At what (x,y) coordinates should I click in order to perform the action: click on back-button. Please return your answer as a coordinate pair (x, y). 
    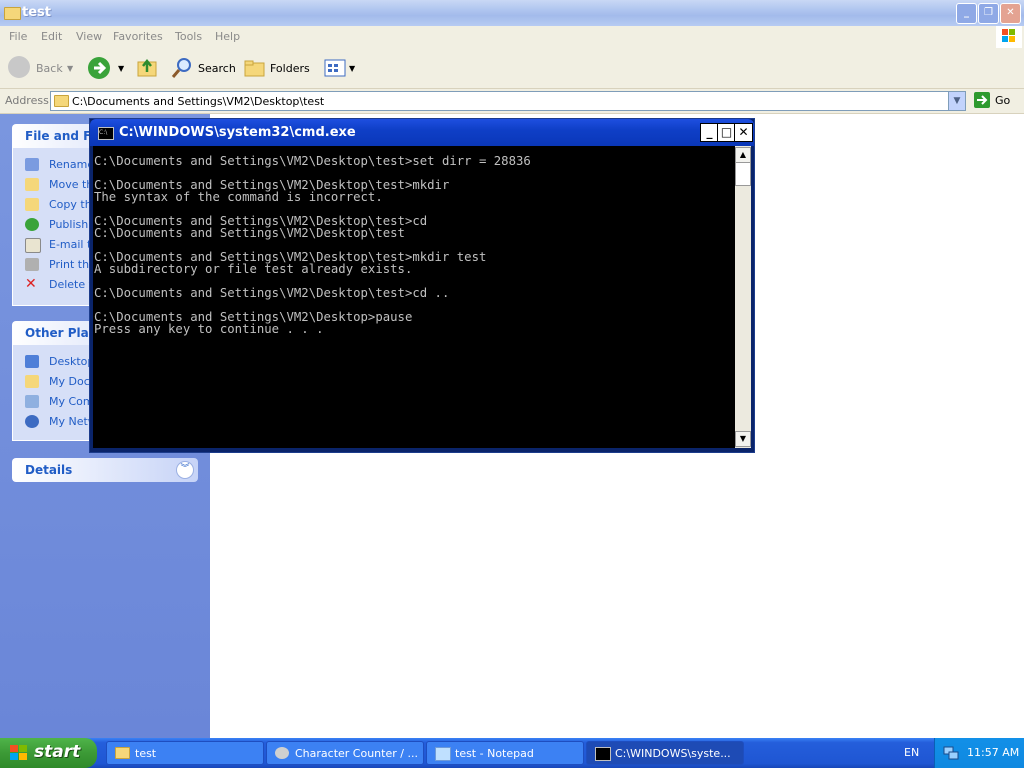
    Looking at the image, I should click on (19, 67).